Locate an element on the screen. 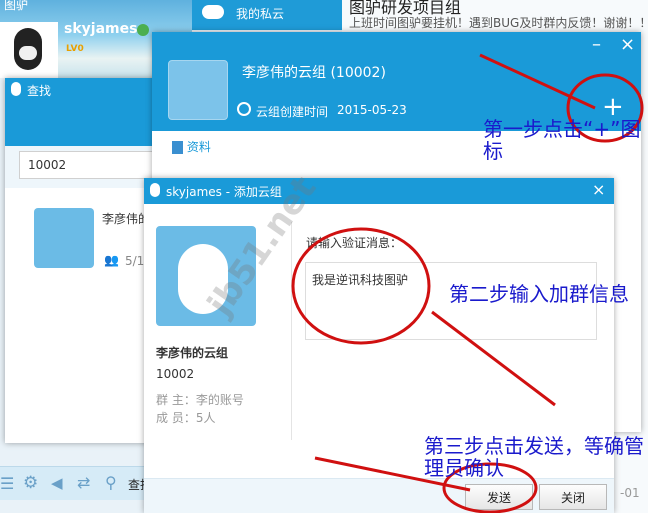 This screenshot has height=513, width=648. step2-circle is located at coordinates (361, 286).